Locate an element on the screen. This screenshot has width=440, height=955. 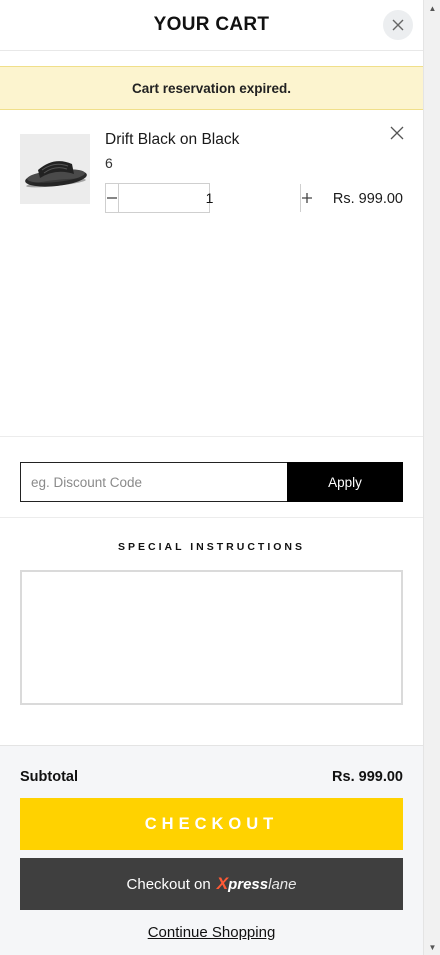
special-instructions-field is located at coordinates (211, 637).